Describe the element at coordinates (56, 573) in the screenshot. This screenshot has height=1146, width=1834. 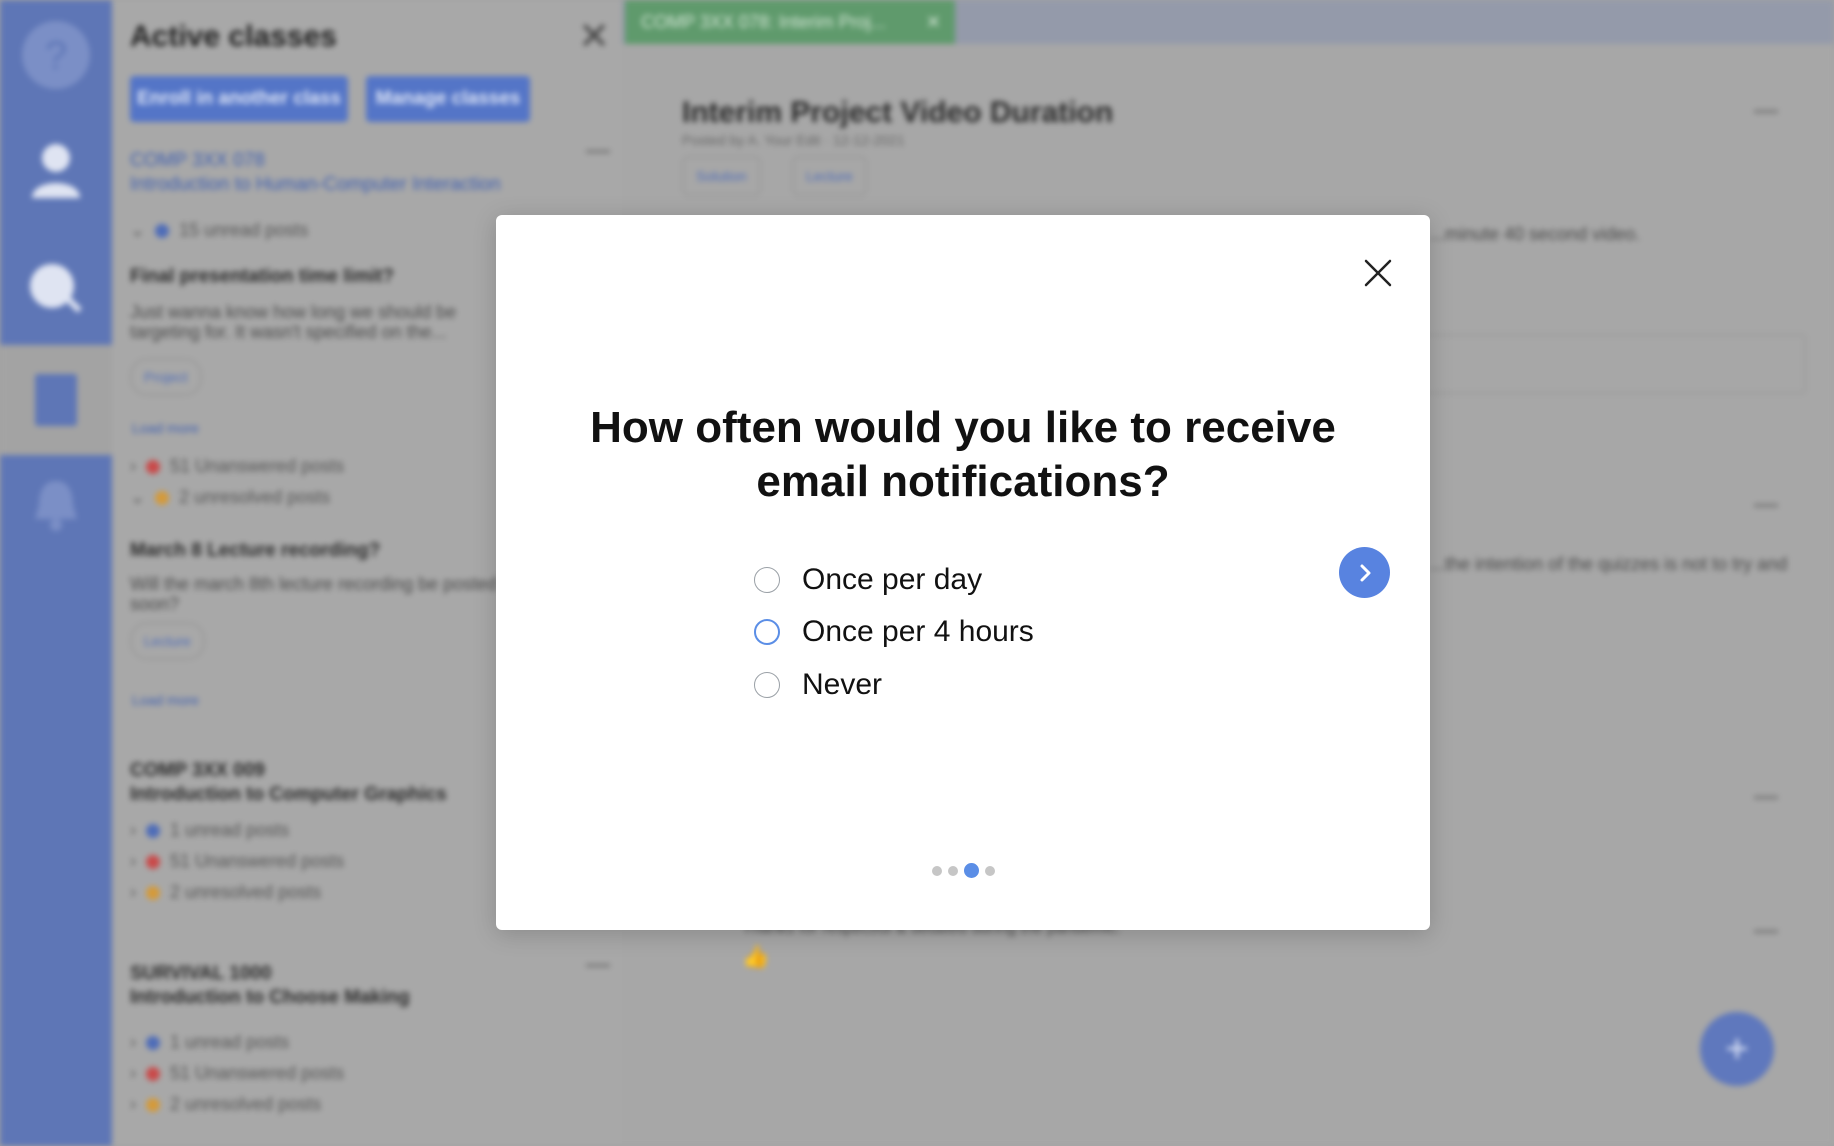
I see `icon-bar: ?` at that location.